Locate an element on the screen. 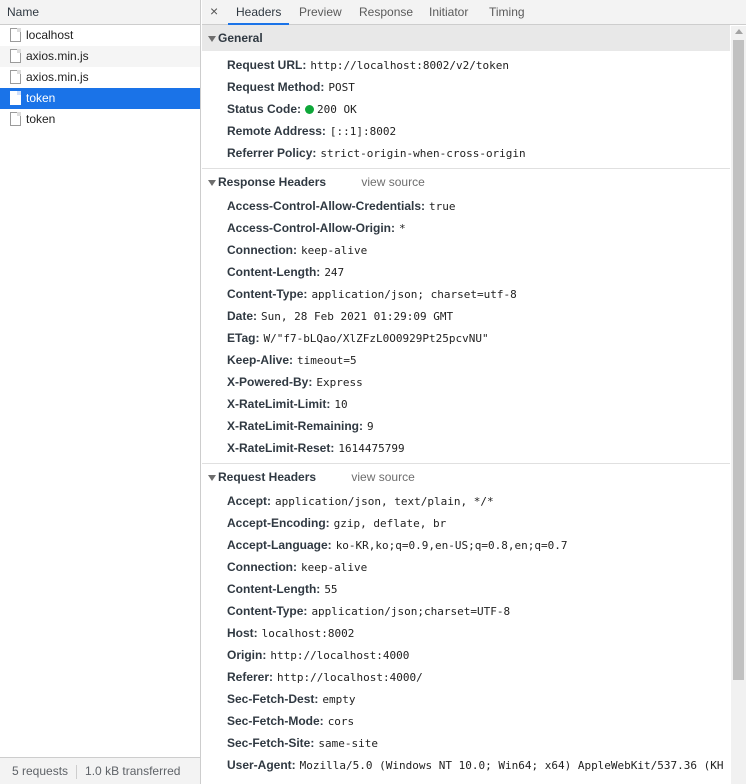 This screenshot has width=746, height=784. tab-headers: Headers is located at coordinates (259, 12).